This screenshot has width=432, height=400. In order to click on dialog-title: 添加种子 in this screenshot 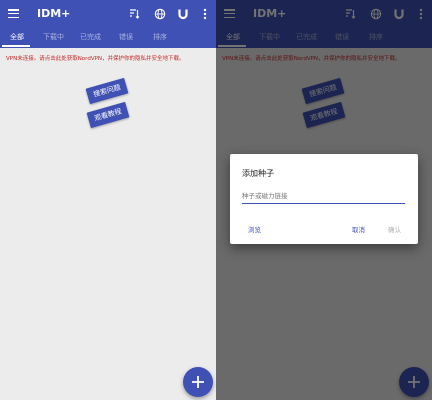, I will do `click(258, 173)`.